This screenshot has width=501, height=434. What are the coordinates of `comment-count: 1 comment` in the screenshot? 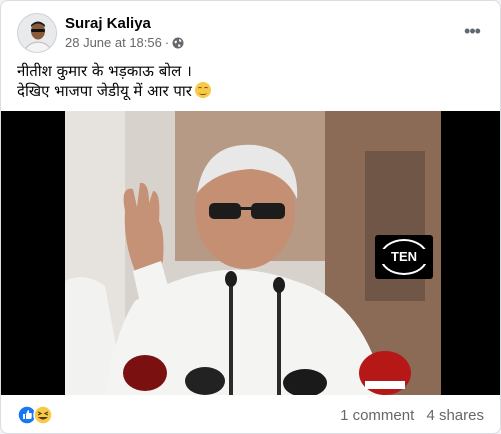 It's located at (377, 415).